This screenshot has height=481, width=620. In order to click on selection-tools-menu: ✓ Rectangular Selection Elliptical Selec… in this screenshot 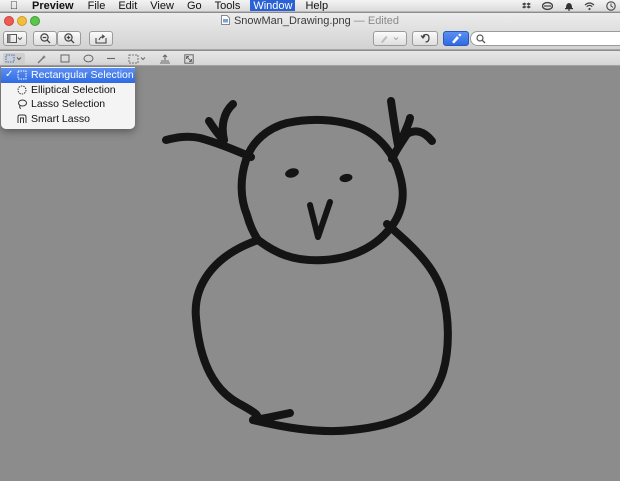, I will do `click(68, 98)`.